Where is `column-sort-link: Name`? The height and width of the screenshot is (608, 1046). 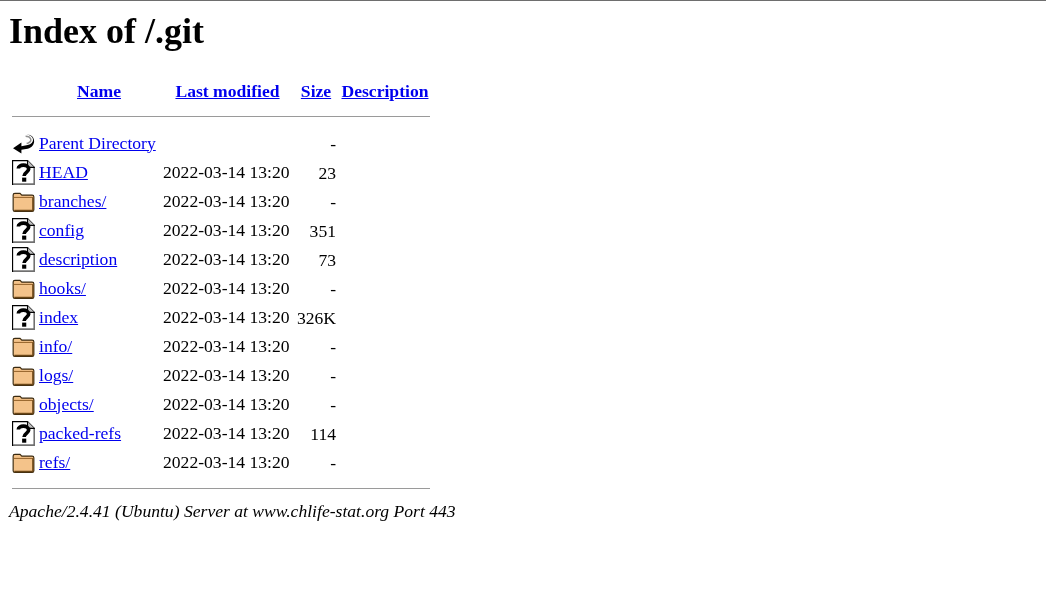
column-sort-link: Name is located at coordinates (99, 90).